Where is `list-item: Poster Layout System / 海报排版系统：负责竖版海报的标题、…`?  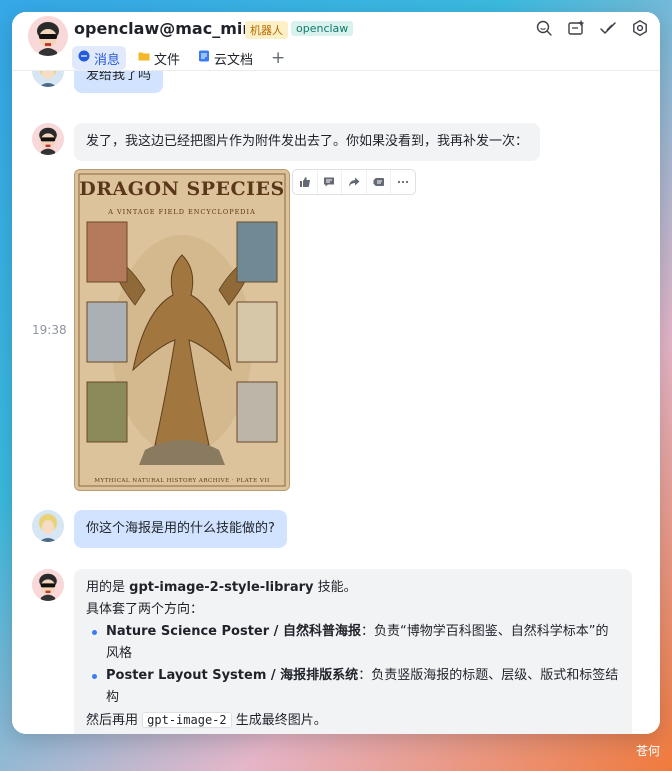
list-item: Poster Layout System / 海报排版系统：负责竖版海报的标题、… is located at coordinates (356, 687).